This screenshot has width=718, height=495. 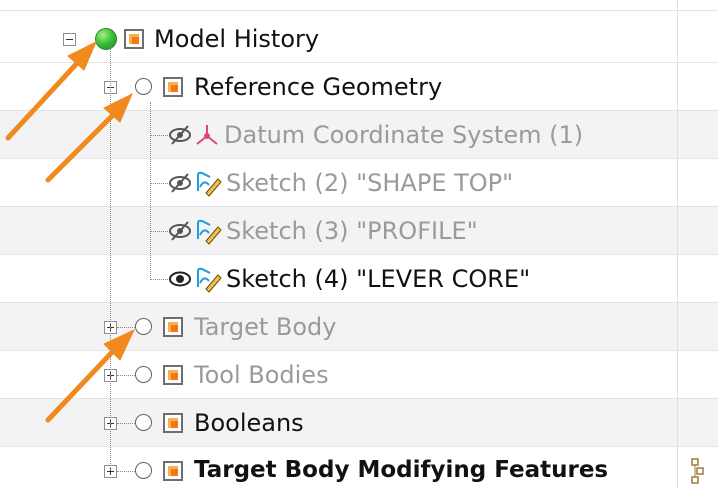 What do you see at coordinates (70, 231) in the screenshot?
I see `annotation-arrows` at bounding box center [70, 231].